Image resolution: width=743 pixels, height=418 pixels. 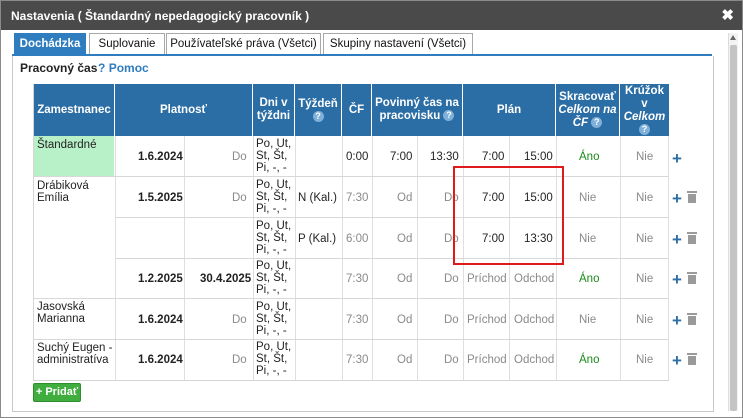 What do you see at coordinates (74, 110) in the screenshot?
I see `col-header-employee: Zamestnanec` at bounding box center [74, 110].